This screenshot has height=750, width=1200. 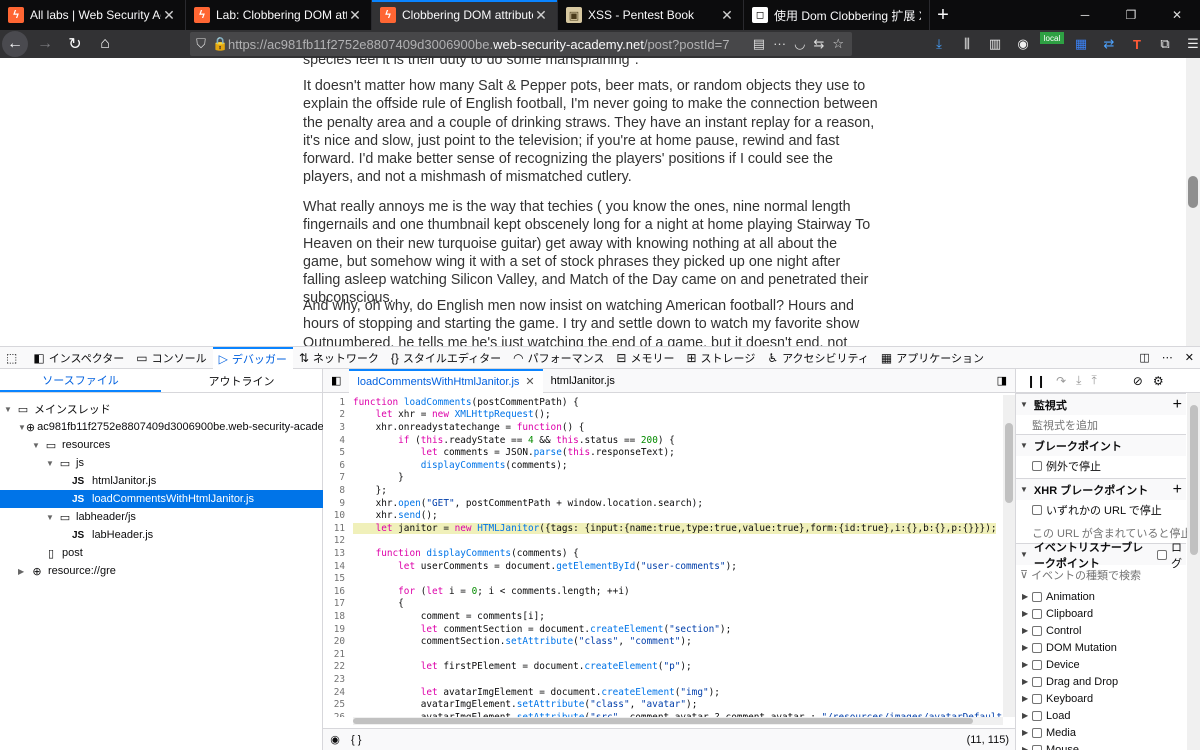 I want to click on tab-source-files: ソースファイル, so click(x=80, y=380).